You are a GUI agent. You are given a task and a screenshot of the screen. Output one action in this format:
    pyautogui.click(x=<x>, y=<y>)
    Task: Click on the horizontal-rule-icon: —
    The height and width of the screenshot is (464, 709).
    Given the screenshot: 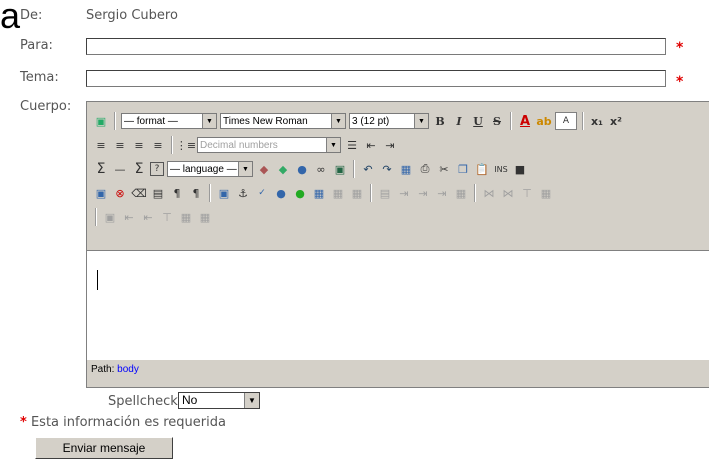 What is the action you would take?
    pyautogui.click(x=120, y=169)
    